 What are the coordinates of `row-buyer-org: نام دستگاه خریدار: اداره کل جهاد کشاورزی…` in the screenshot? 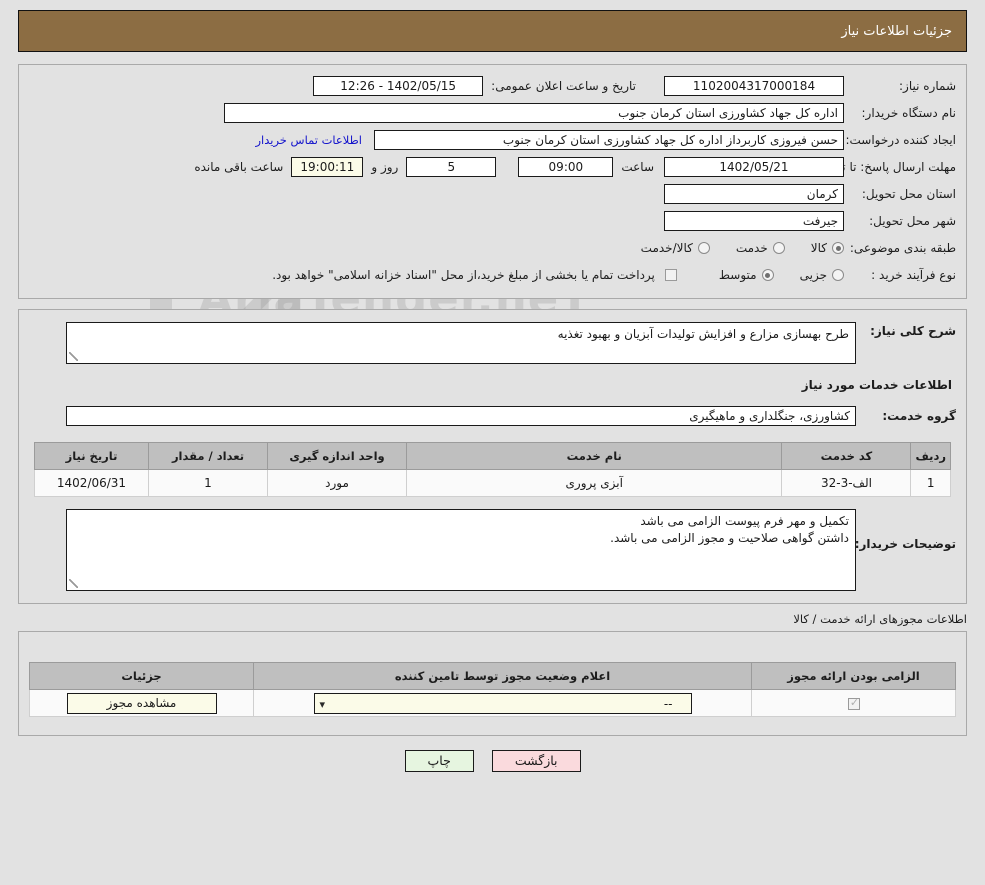 It's located at (492, 113).